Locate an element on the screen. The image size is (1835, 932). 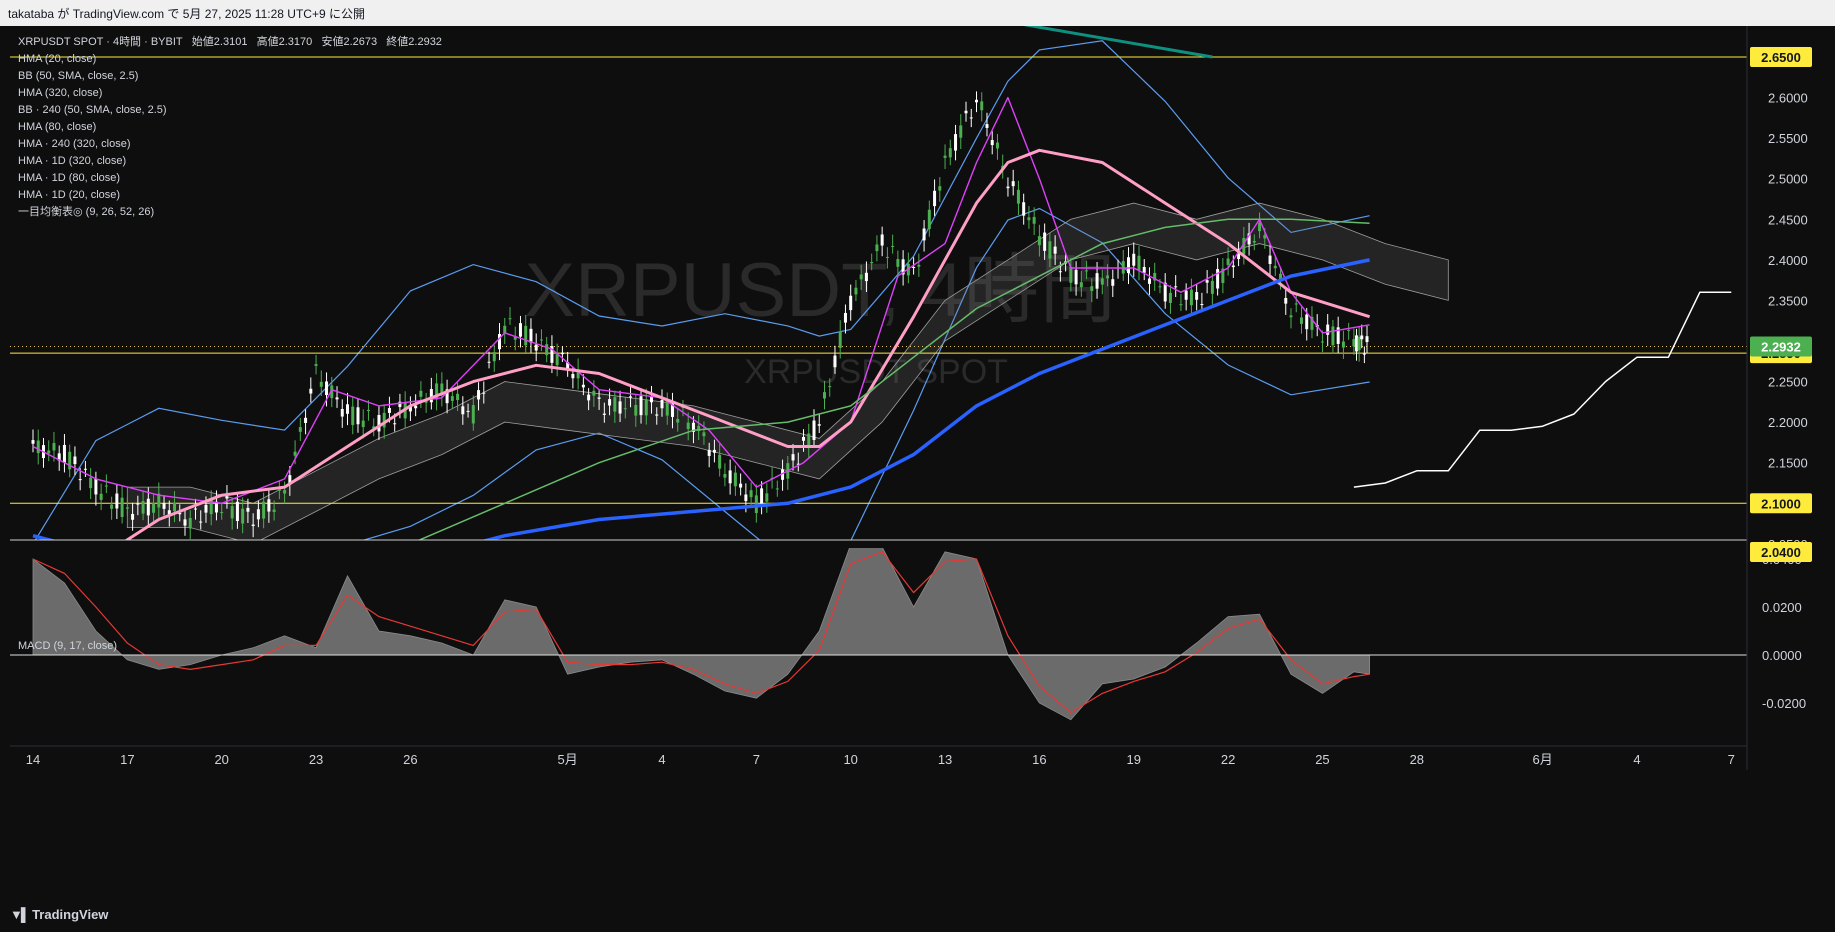
time-axis-tick: 5月 is located at coordinates (568, 759).